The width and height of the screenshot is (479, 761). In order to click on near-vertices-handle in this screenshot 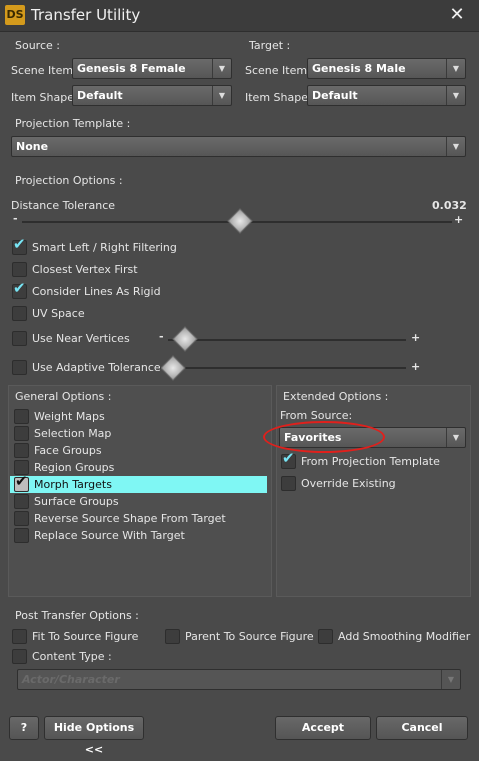, I will do `click(185, 339)`.